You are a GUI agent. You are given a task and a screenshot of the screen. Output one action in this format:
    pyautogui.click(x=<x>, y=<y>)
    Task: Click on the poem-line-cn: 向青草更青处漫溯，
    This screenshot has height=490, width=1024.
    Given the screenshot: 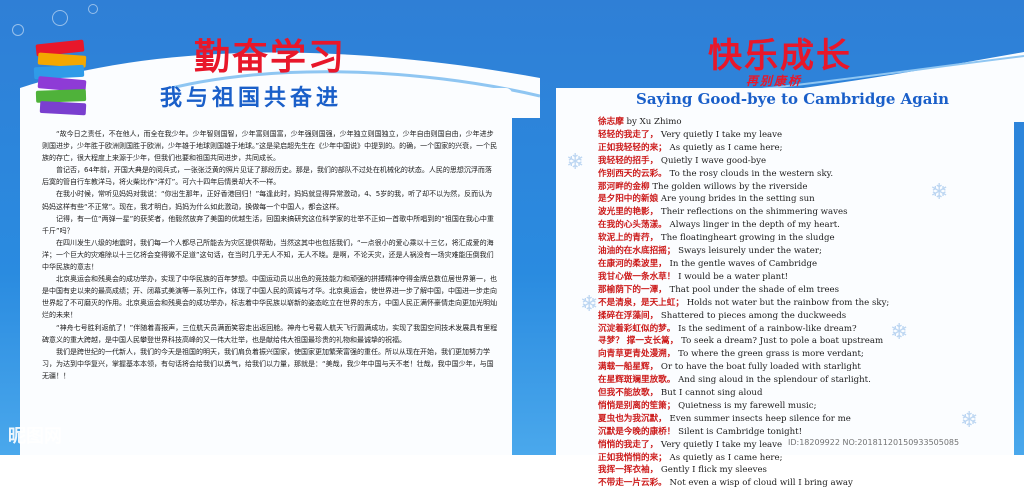 What is the action you would take?
    pyautogui.click(x=637, y=354)
    